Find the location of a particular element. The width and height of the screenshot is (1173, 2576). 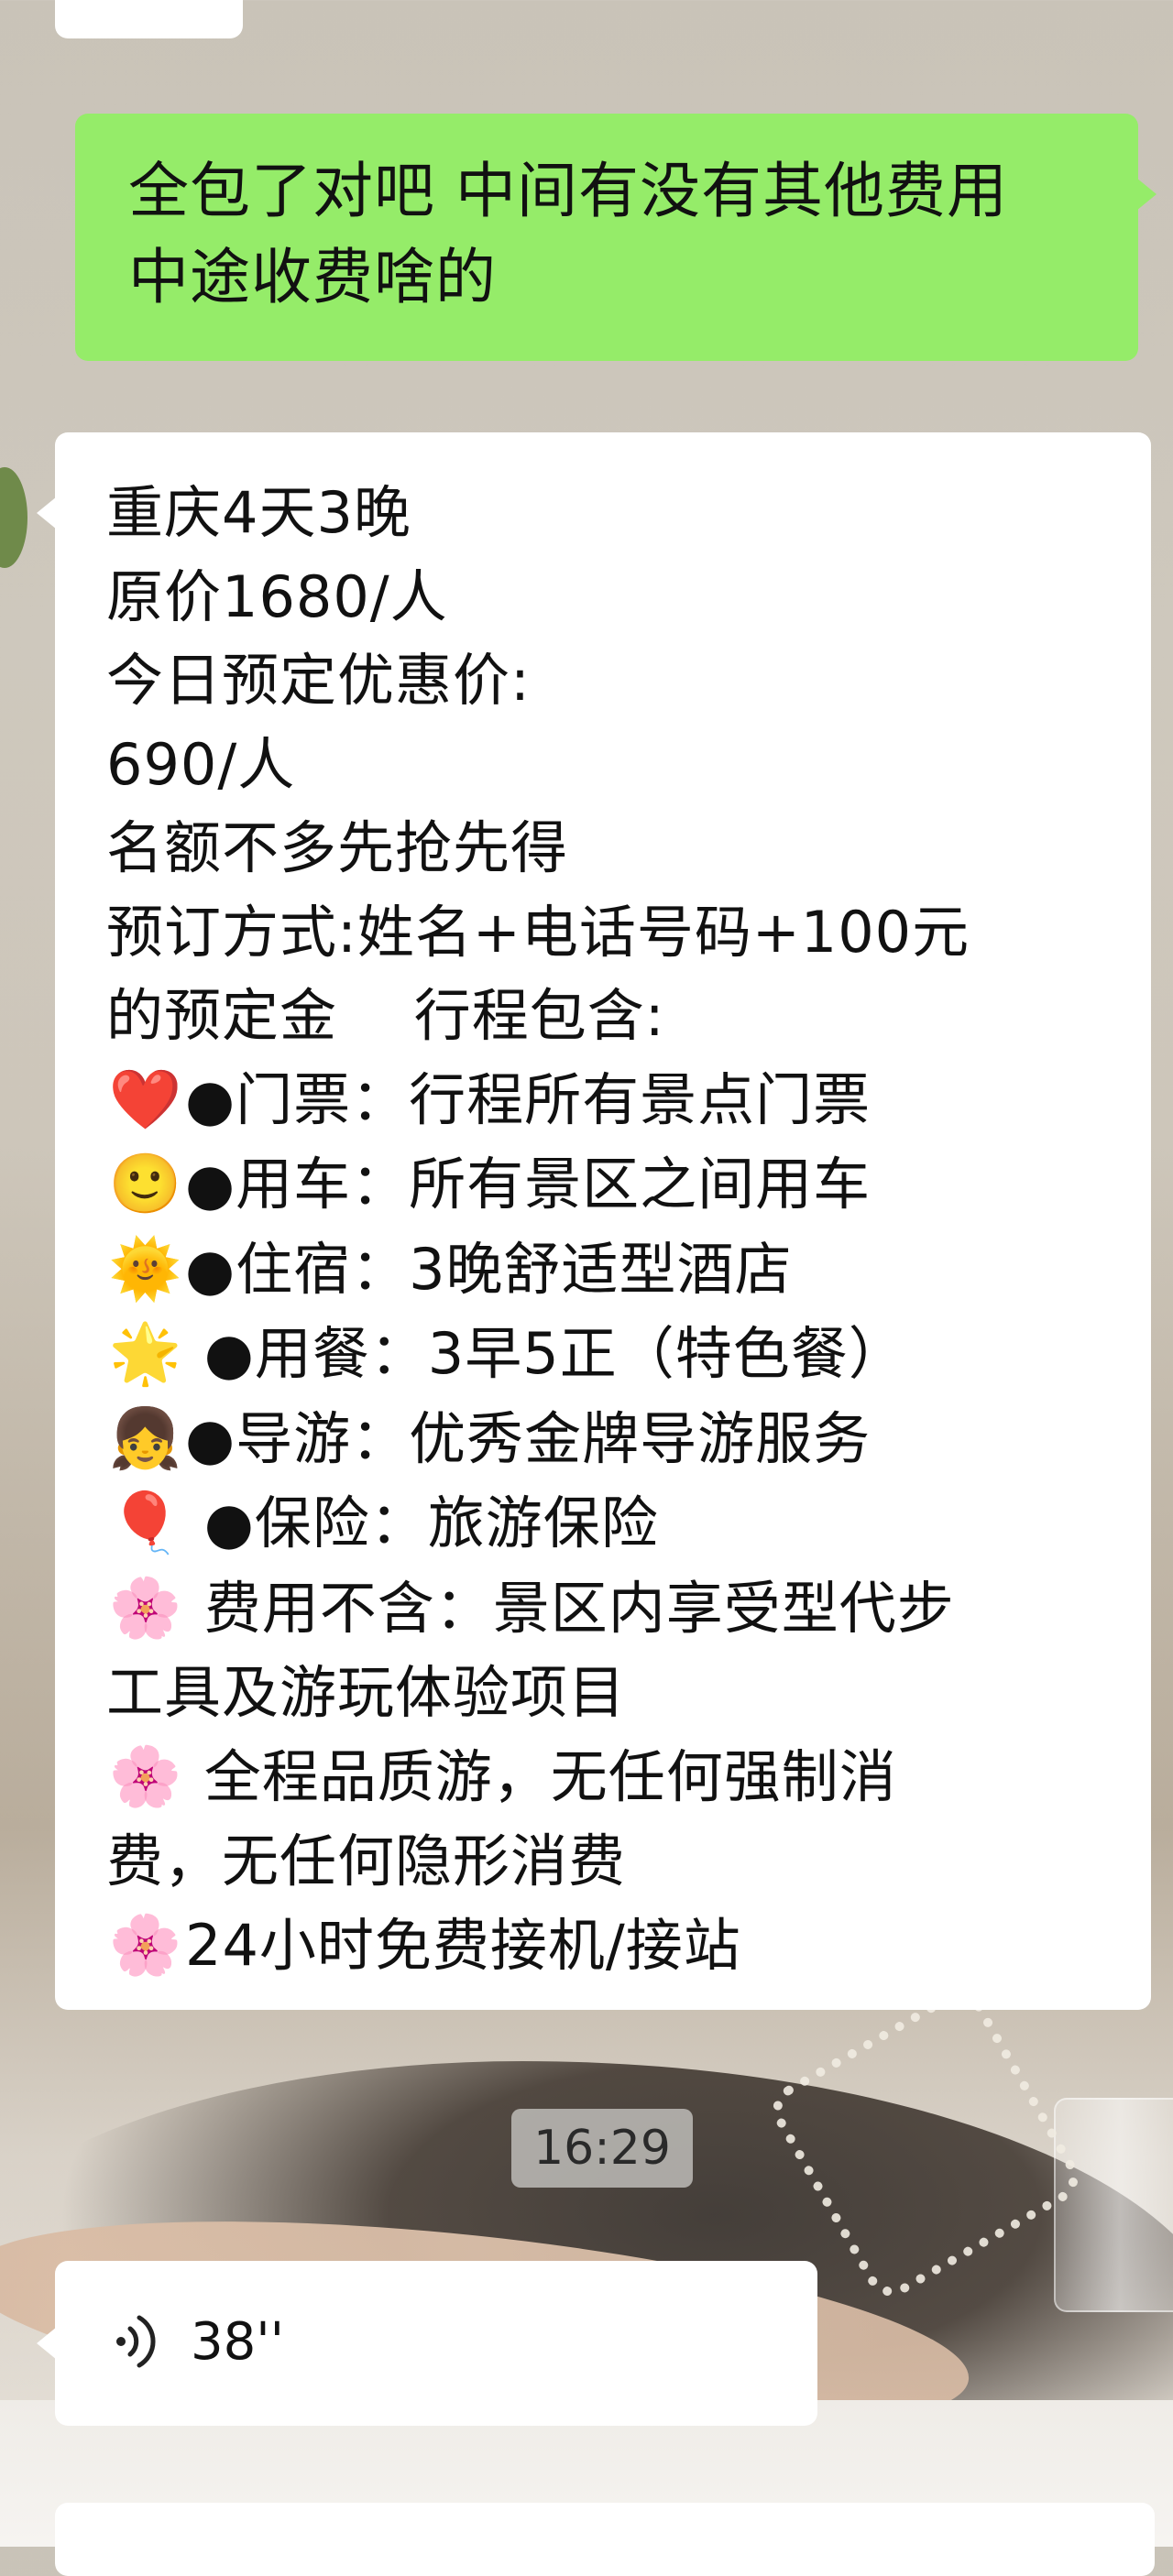

message-line: 🎈 ●保险：旅游保险 is located at coordinates (615, 1524).